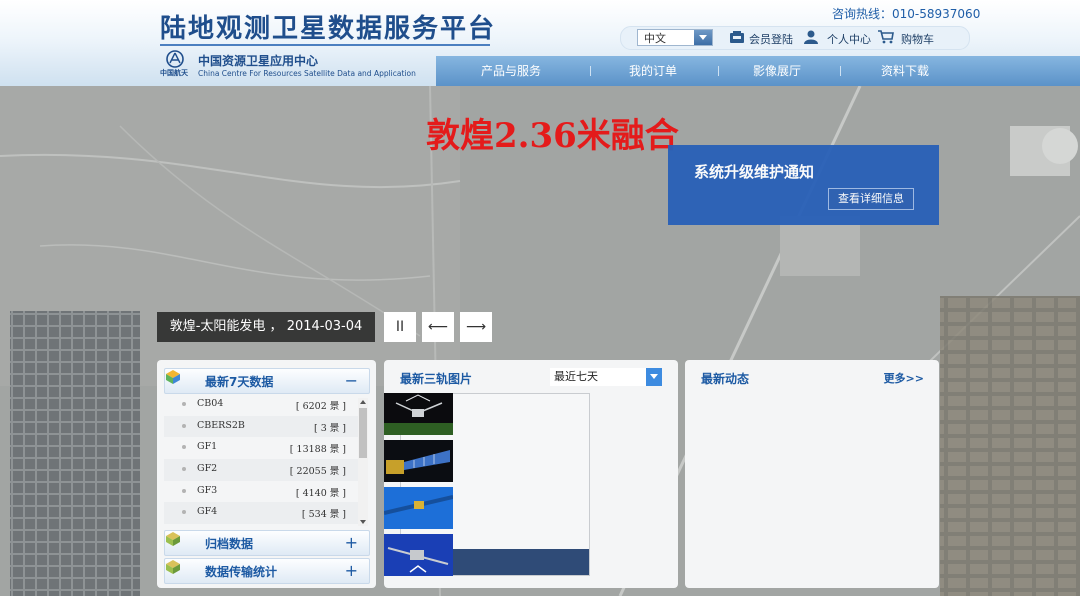  What do you see at coordinates (862, 14) in the screenshot?
I see `hotline-label: 咨询热线：` at bounding box center [862, 14].